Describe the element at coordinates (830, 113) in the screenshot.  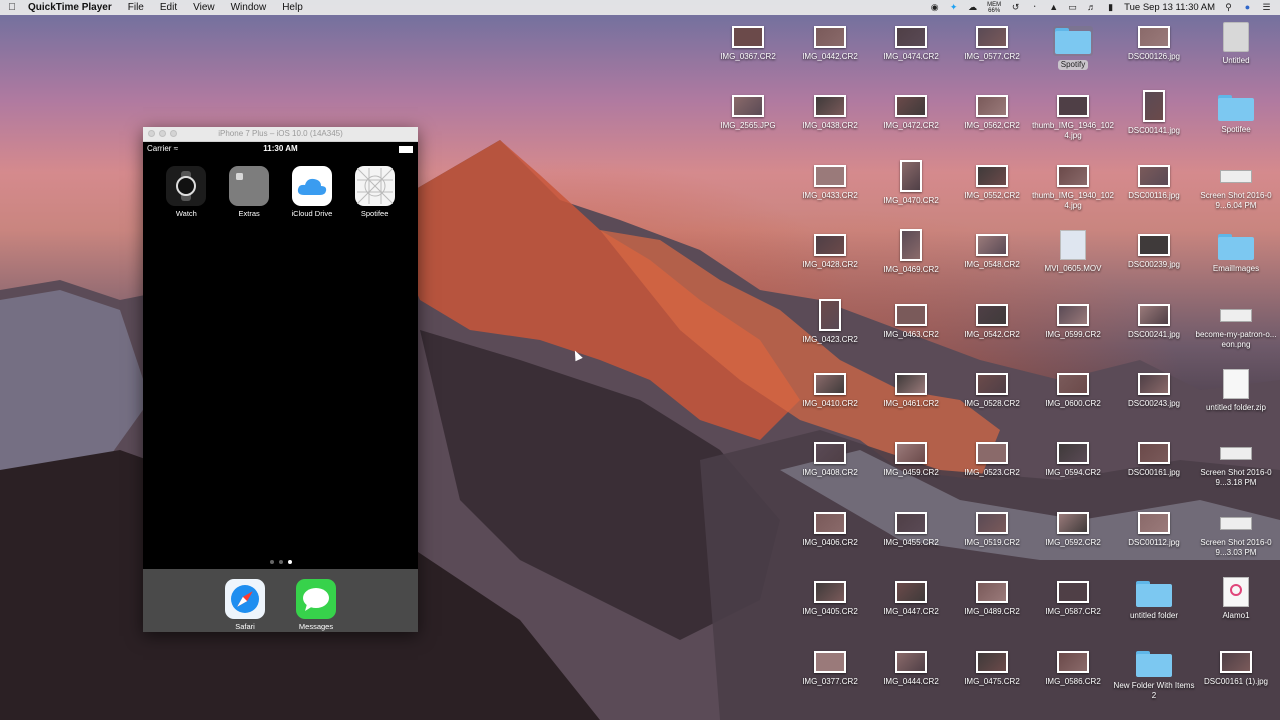
I see `desktop-icon: IMG_0438.CR2` at that location.